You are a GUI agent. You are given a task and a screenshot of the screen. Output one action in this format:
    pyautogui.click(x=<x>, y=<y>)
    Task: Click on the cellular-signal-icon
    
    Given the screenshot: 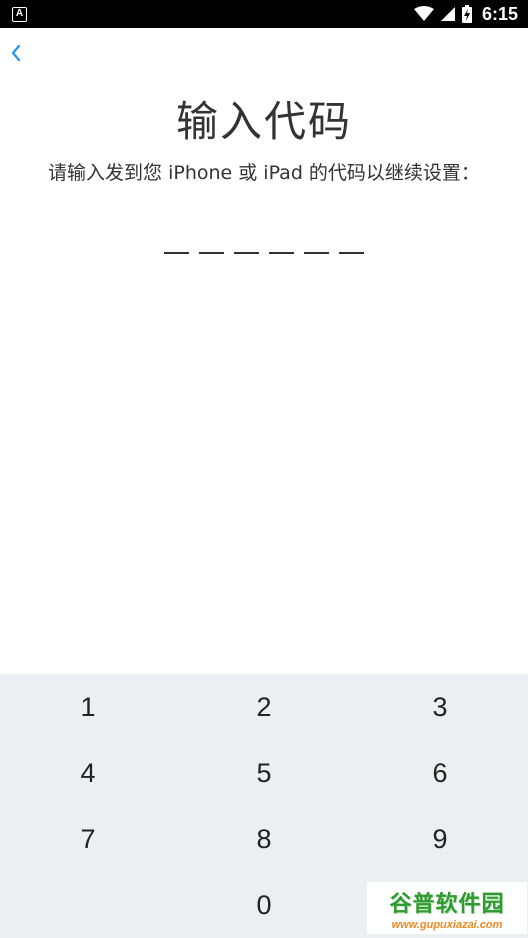 What is the action you would take?
    pyautogui.click(x=447, y=14)
    